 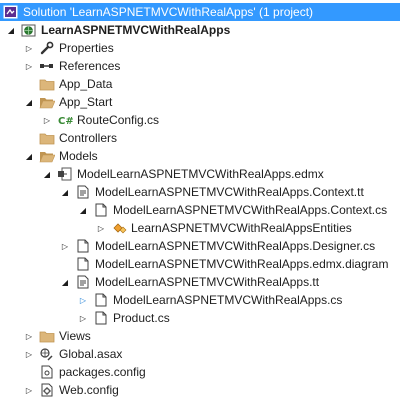 I want to click on tree-item-label: Product.cs, so click(x=141, y=318).